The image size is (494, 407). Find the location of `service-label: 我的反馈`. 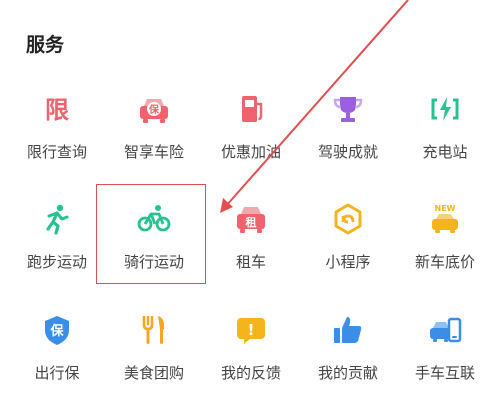

service-label: 我的反馈 is located at coordinates (250, 373).